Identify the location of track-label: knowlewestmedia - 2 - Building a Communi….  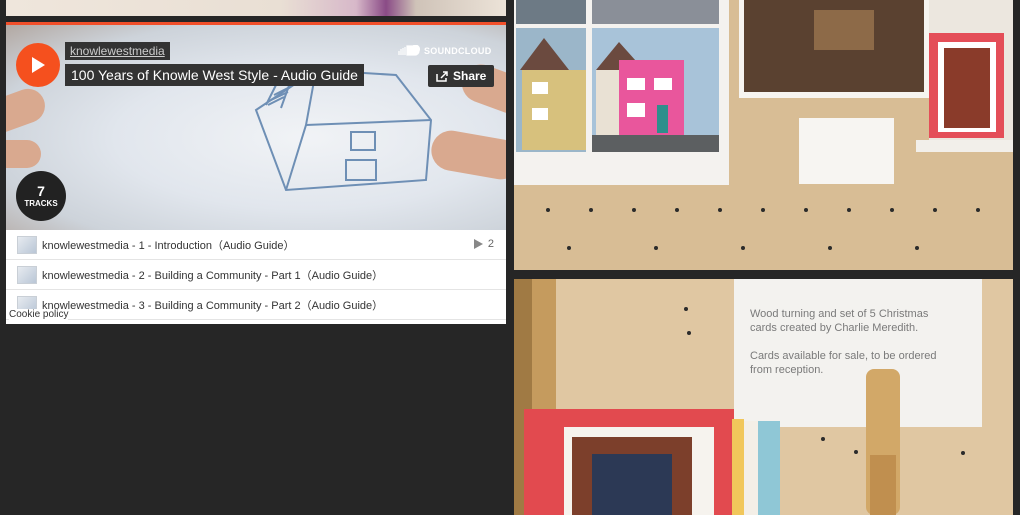
(213, 275).